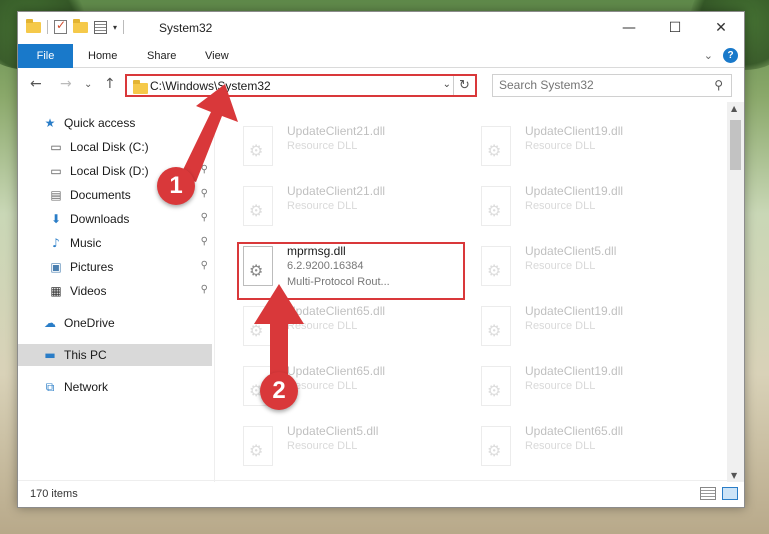  What do you see at coordinates (574, 431) in the screenshot?
I see `file-name: UpdateClient65.dll` at bounding box center [574, 431].